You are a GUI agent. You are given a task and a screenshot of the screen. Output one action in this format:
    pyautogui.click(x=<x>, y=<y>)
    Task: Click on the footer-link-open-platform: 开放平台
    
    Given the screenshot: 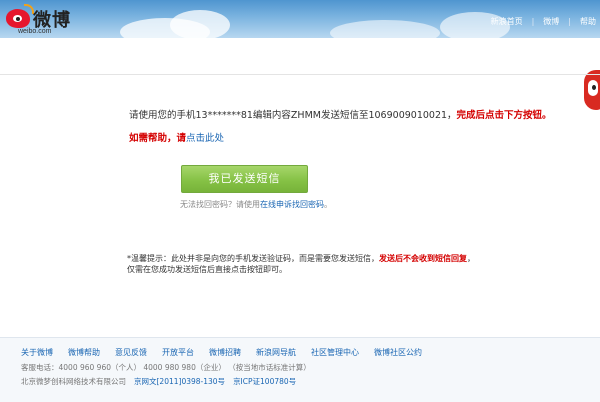 What is the action you would take?
    pyautogui.click(x=178, y=352)
    